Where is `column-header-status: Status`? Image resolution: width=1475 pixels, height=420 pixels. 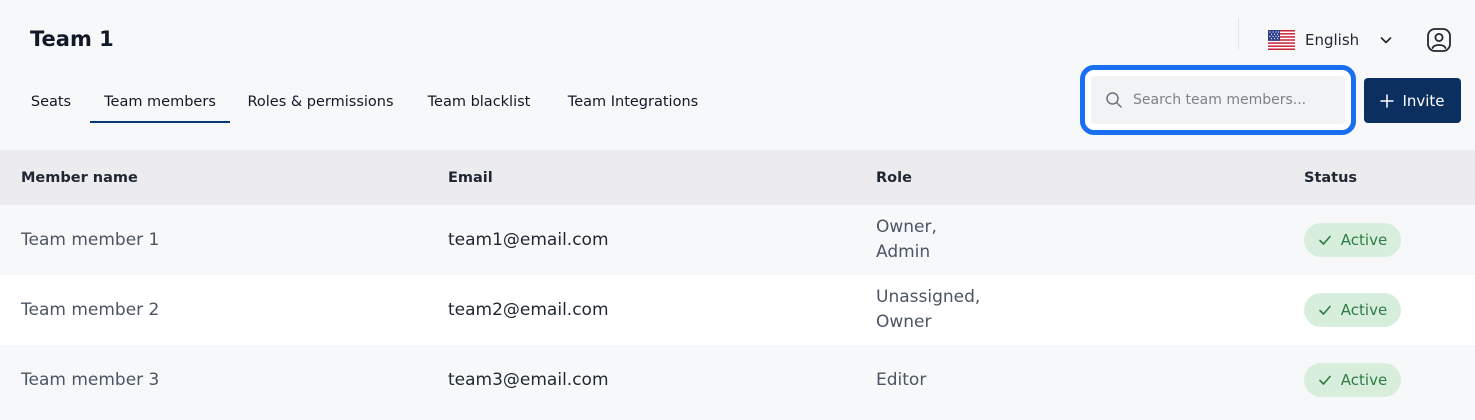
column-header-status: Status is located at coordinates (1330, 177).